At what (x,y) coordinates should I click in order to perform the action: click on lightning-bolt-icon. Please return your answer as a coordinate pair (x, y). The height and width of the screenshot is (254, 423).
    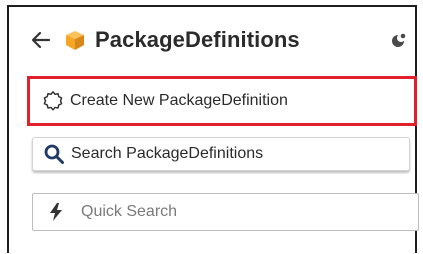
    Looking at the image, I should click on (56, 212).